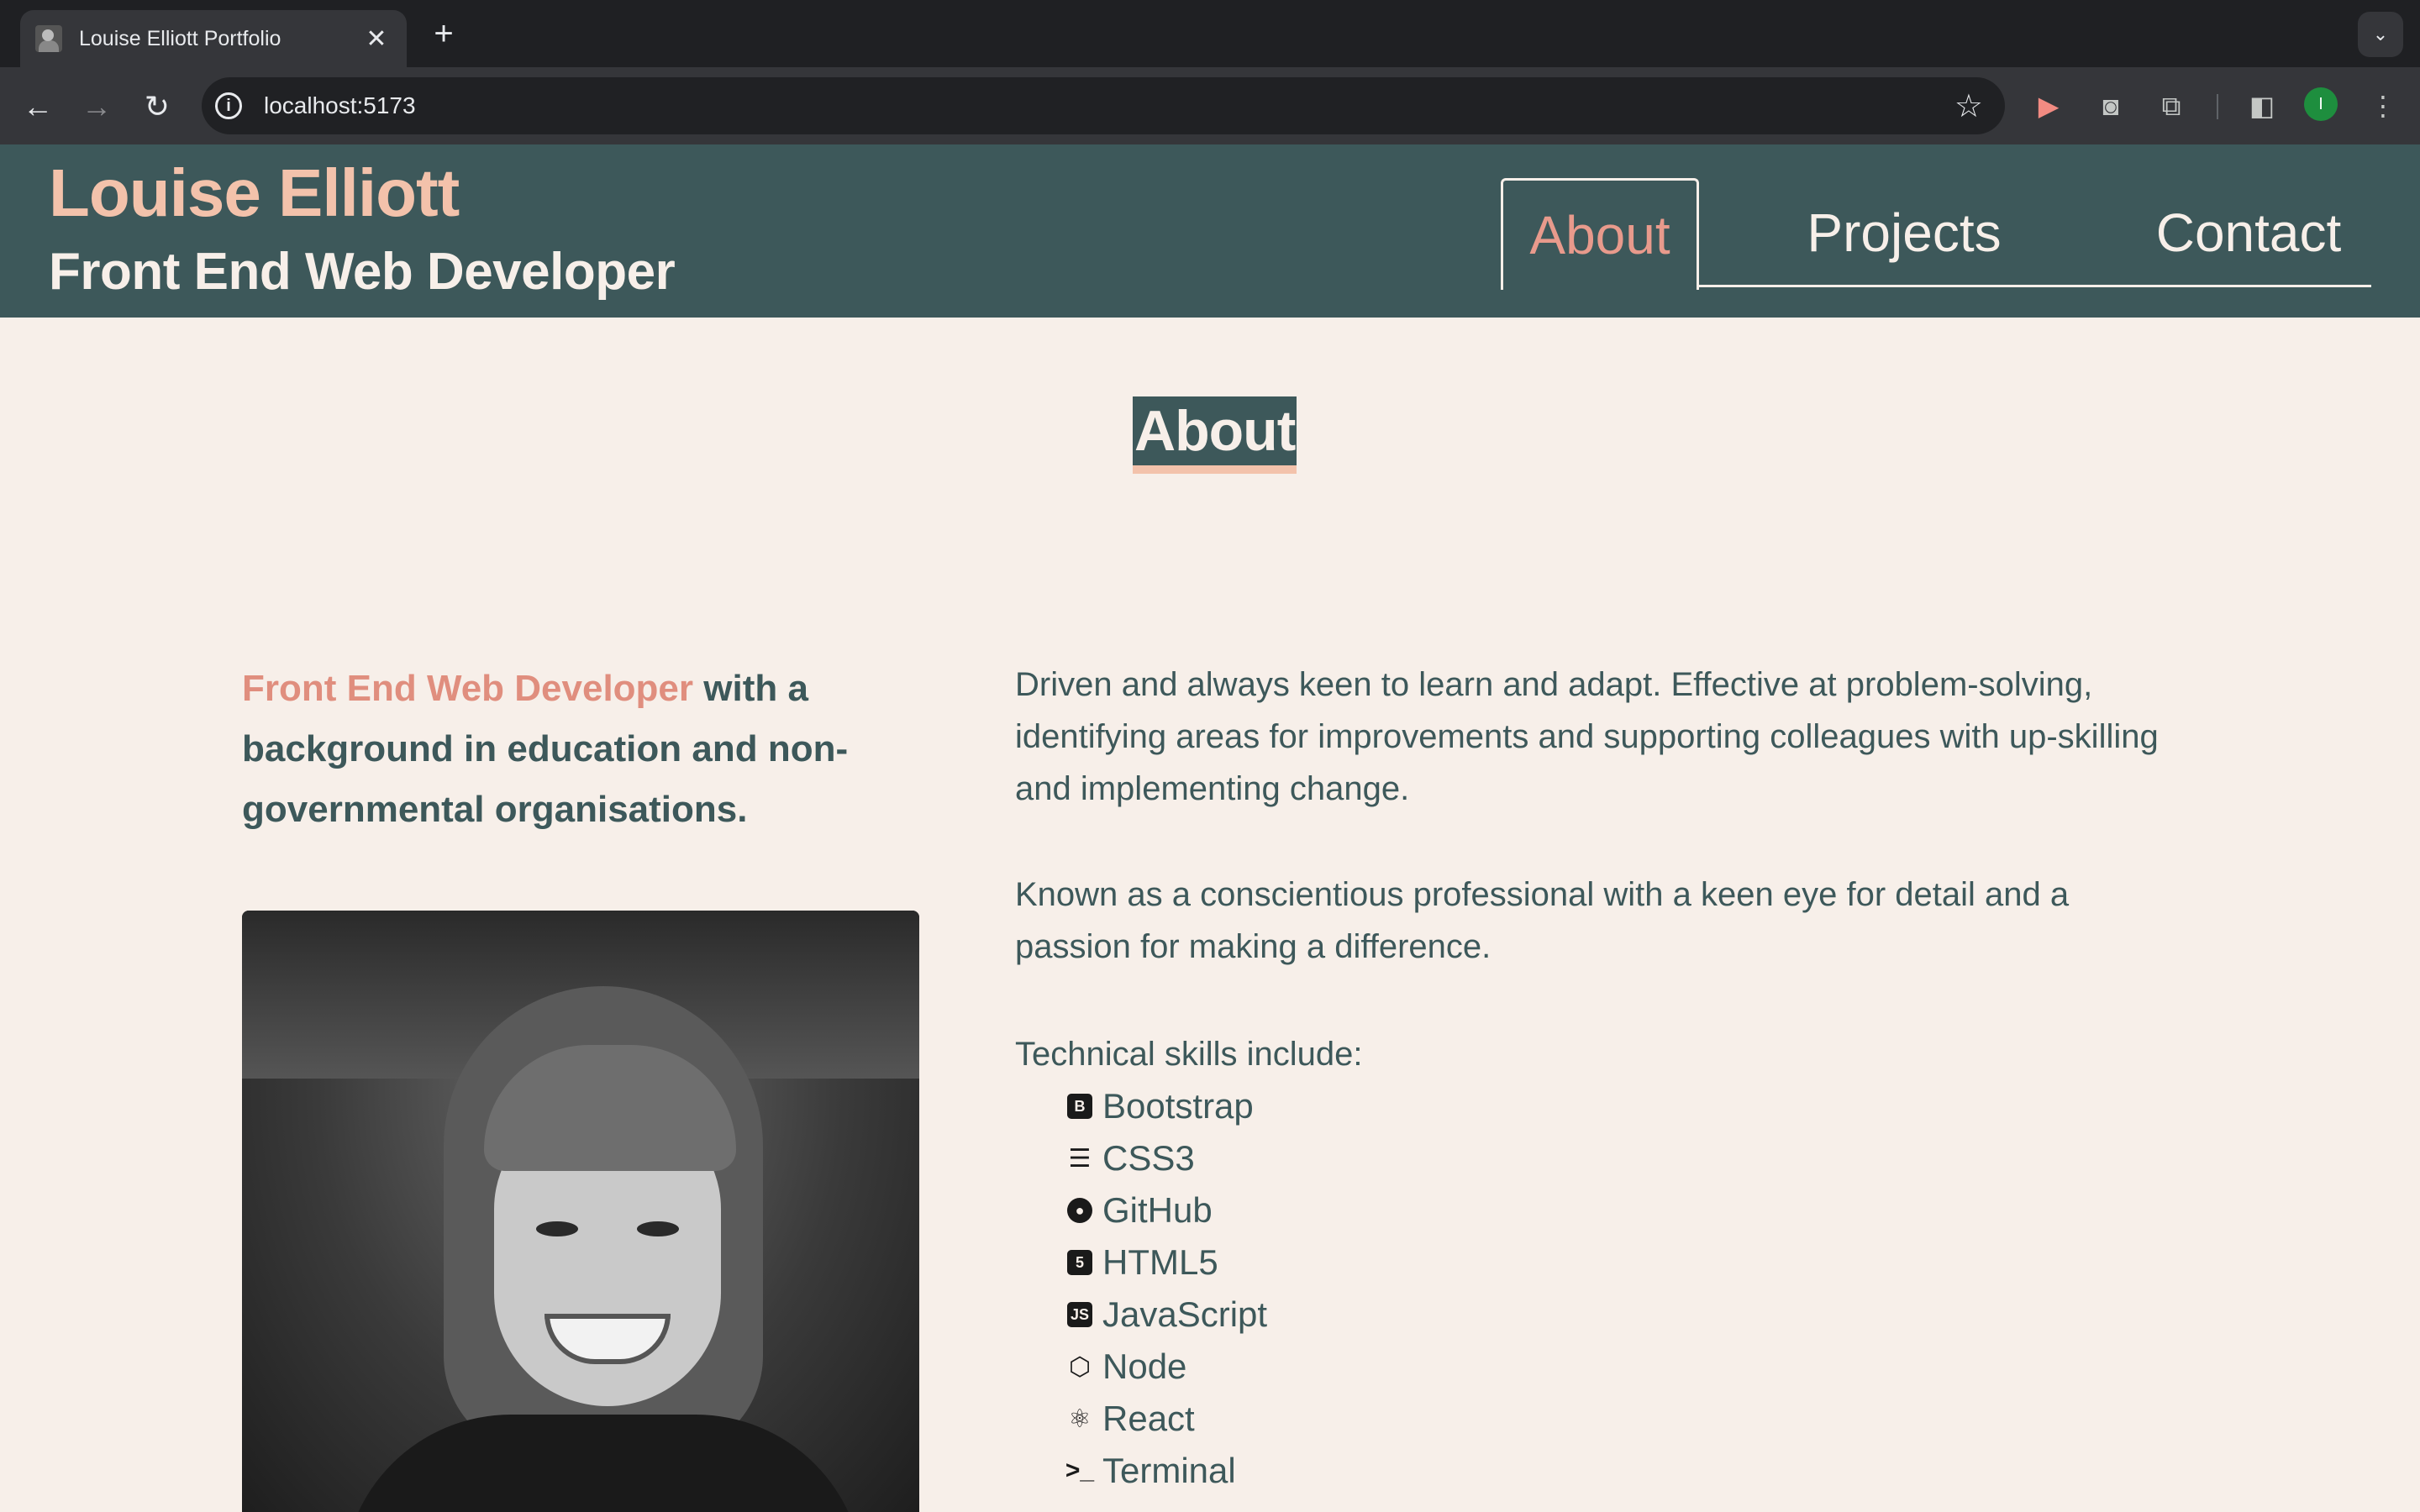 The image size is (2420, 1512). What do you see at coordinates (1080, 1470) in the screenshot?
I see `terminal-icon: >_` at bounding box center [1080, 1470].